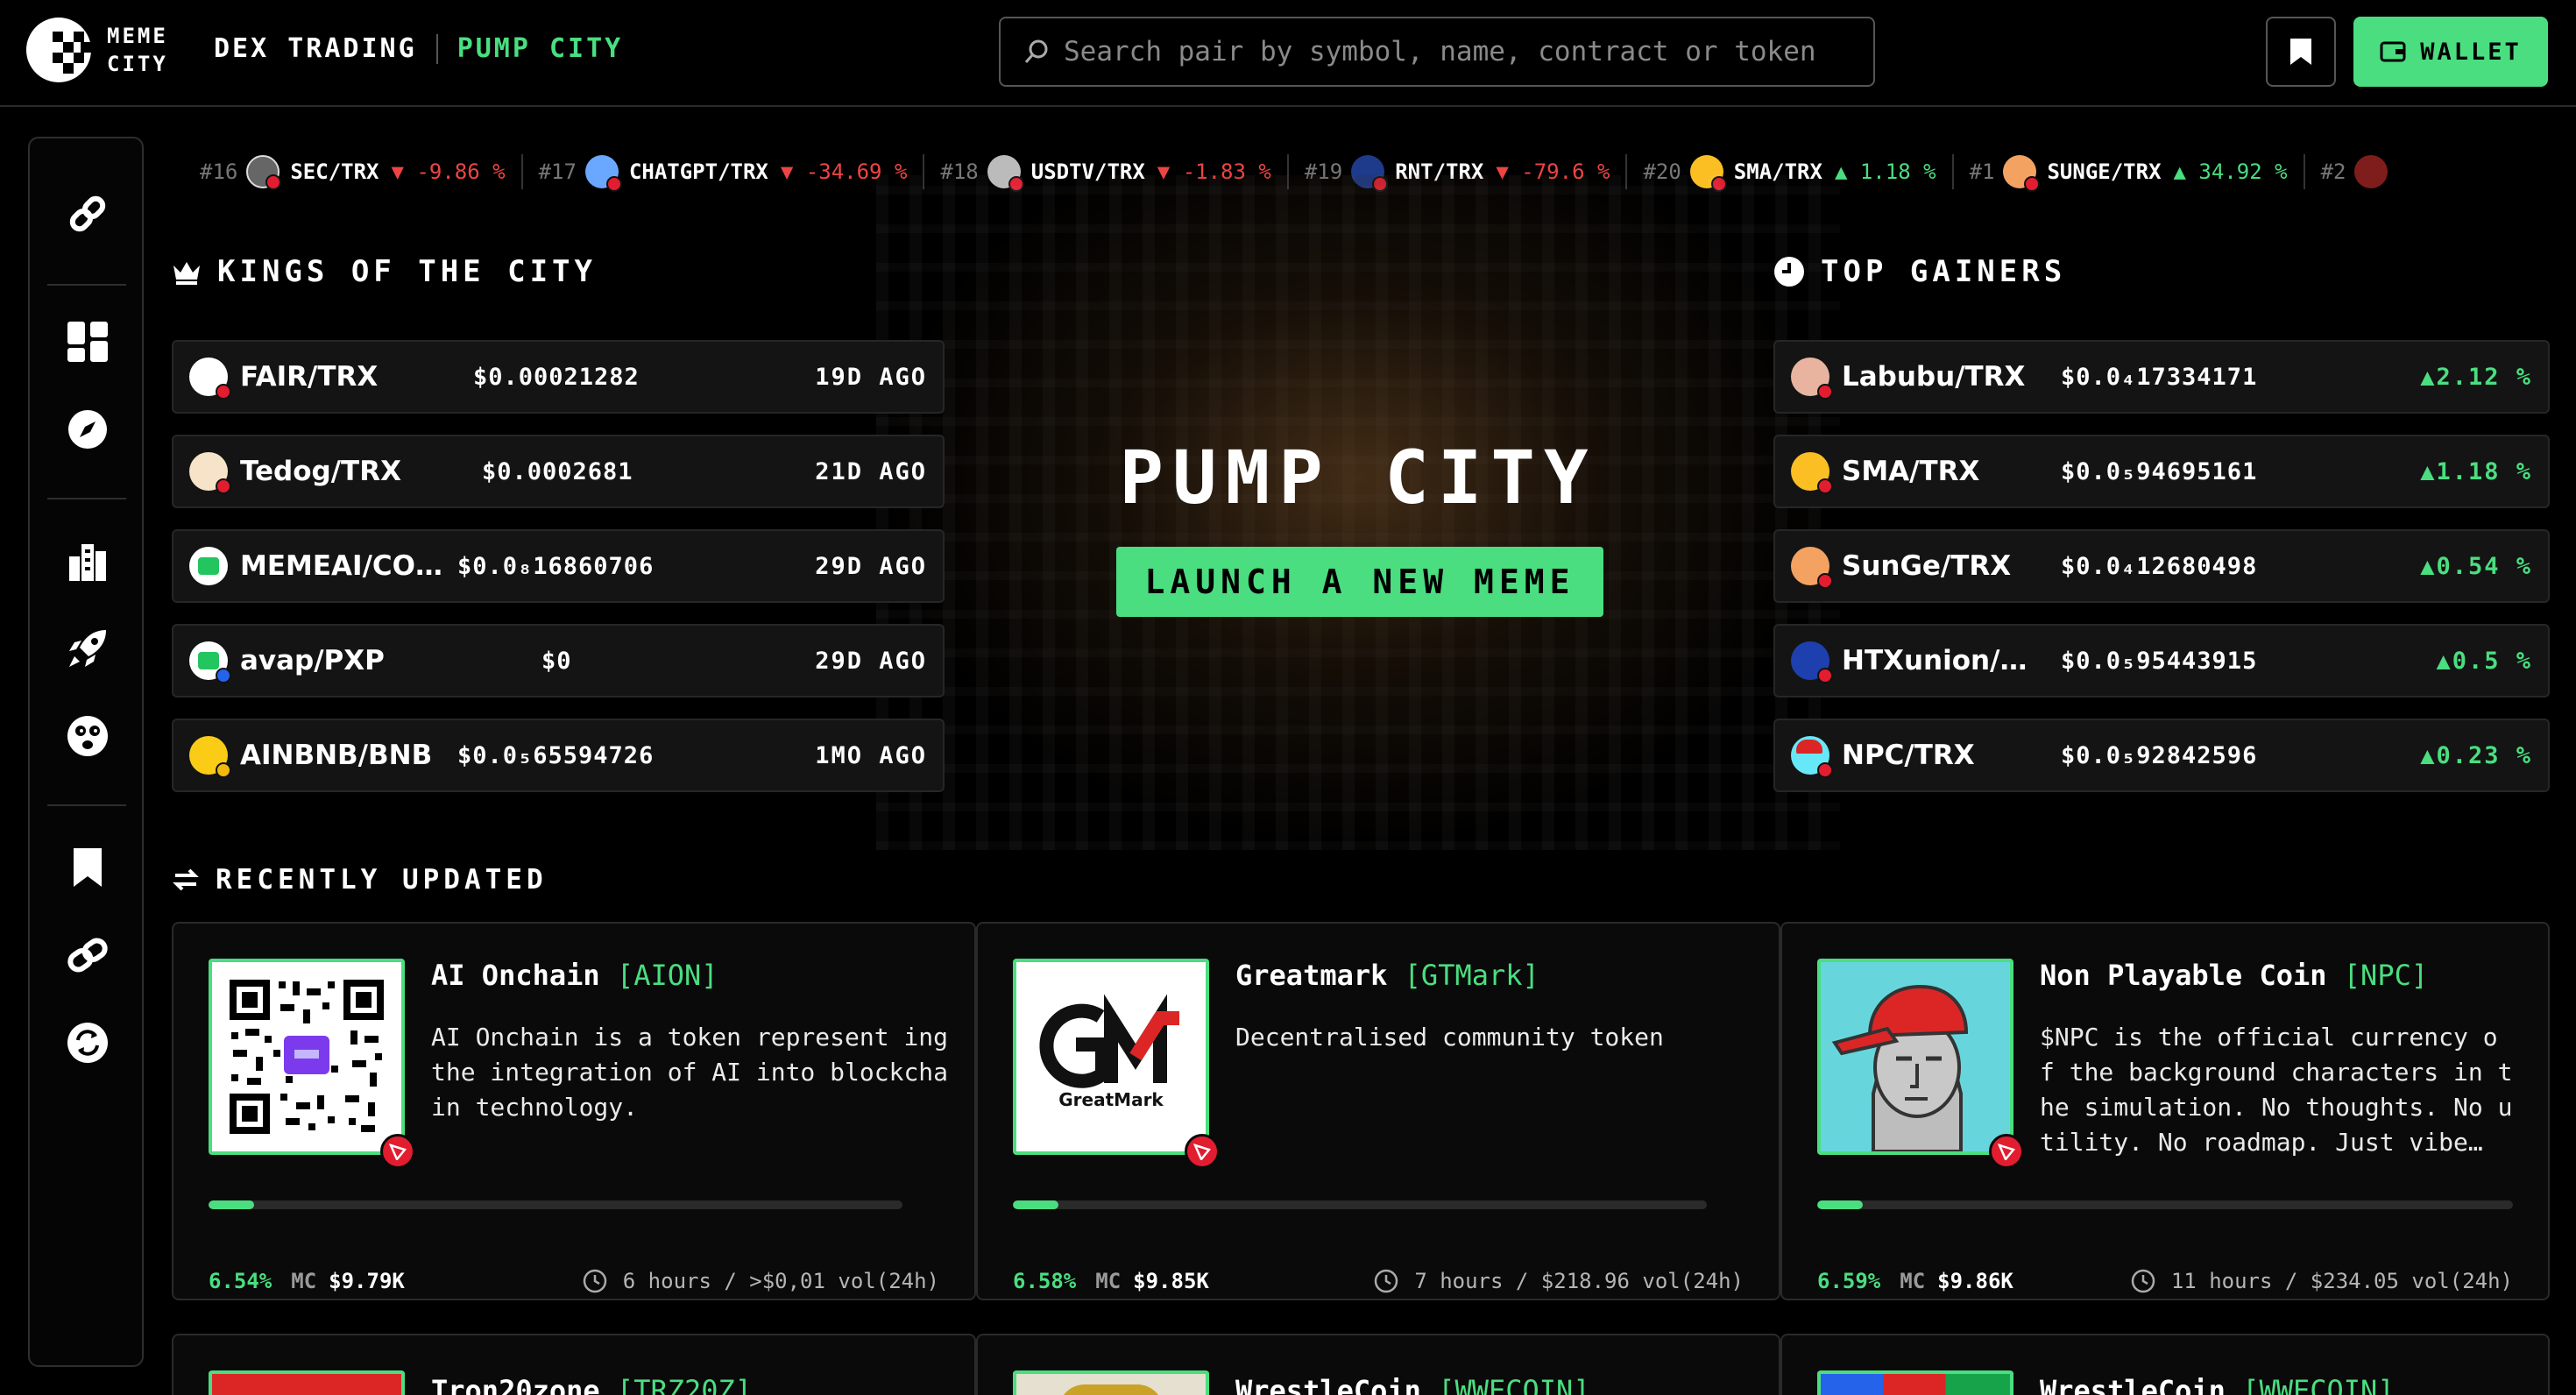 The width and height of the screenshot is (2576, 1395). What do you see at coordinates (312, 660) in the screenshot?
I see `pair-name: avap/PXP` at bounding box center [312, 660].